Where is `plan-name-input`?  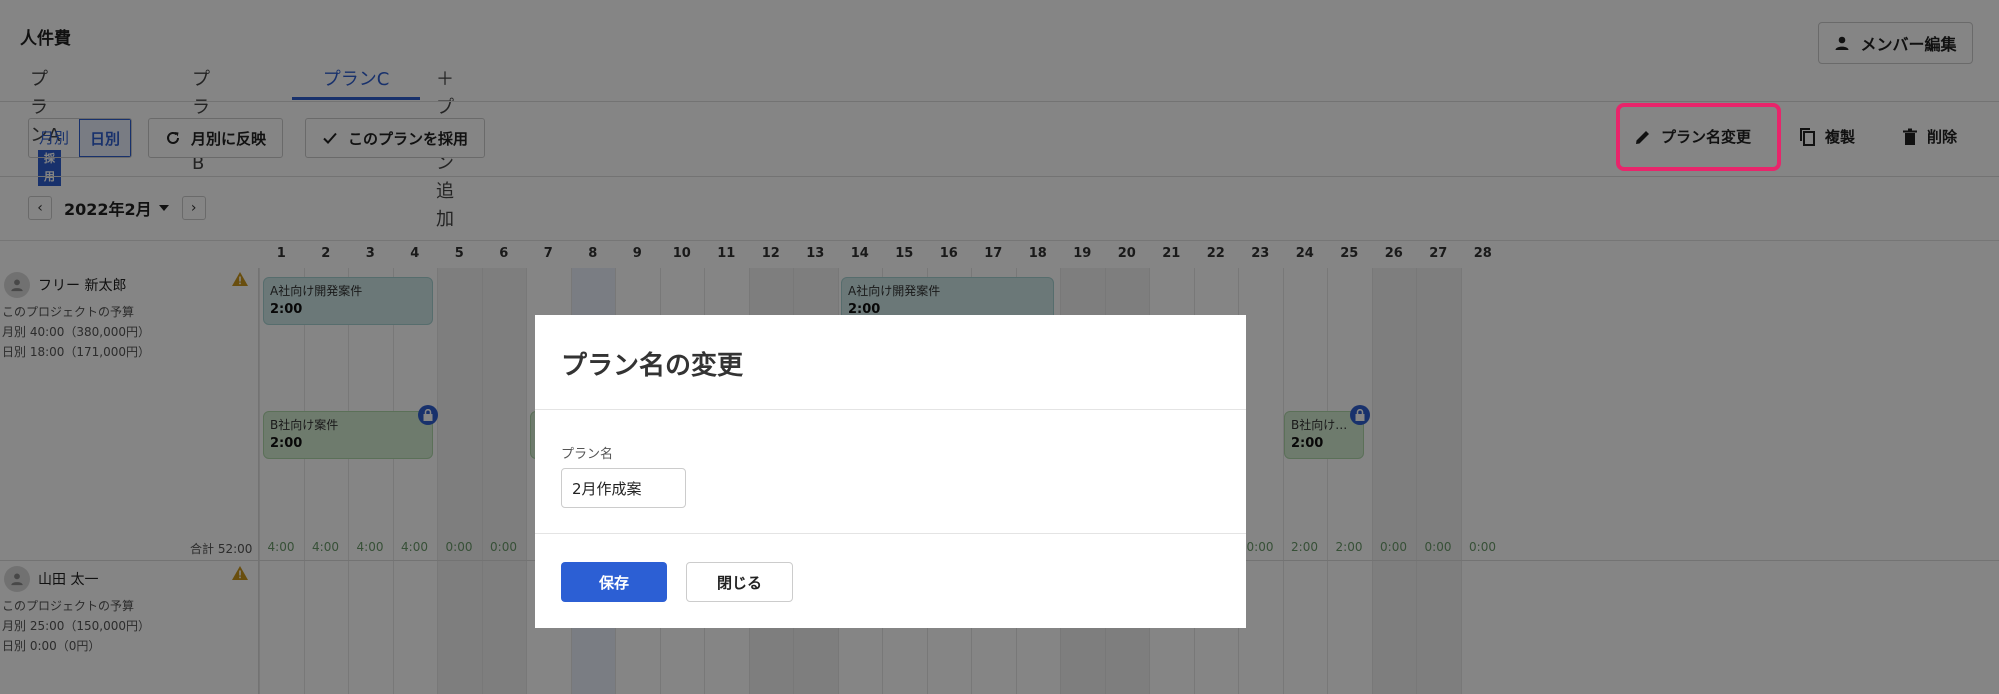
plan-name-input is located at coordinates (623, 488).